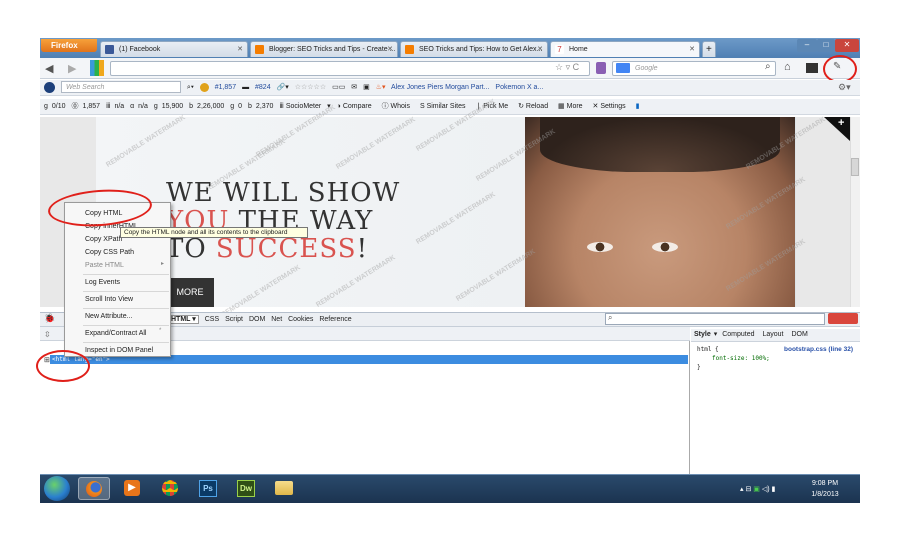 The image size is (900, 540). I want to click on google-index-value: 15,900, so click(172, 106).